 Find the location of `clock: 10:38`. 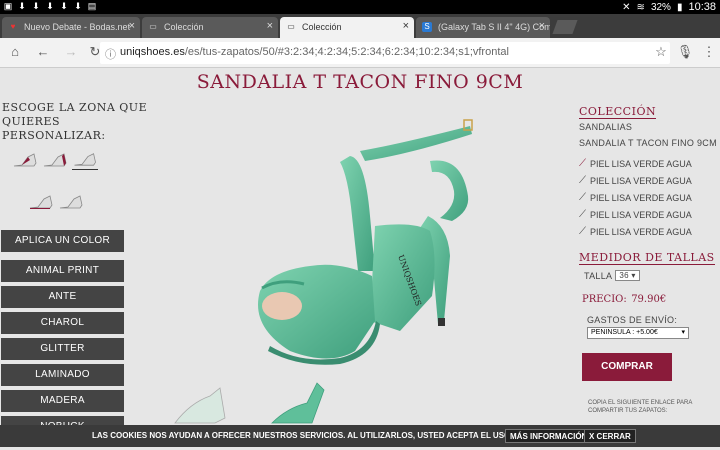

clock: 10:38 is located at coordinates (702, 7).